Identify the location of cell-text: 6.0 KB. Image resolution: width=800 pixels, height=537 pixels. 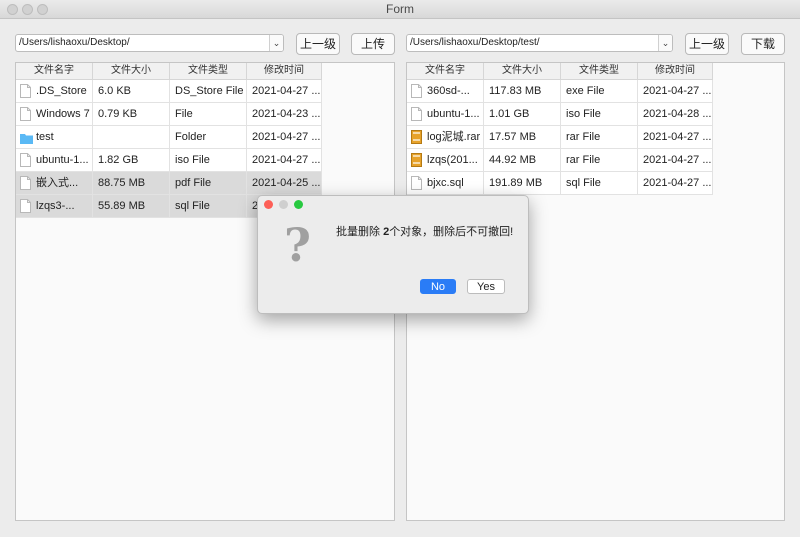
(115, 91).